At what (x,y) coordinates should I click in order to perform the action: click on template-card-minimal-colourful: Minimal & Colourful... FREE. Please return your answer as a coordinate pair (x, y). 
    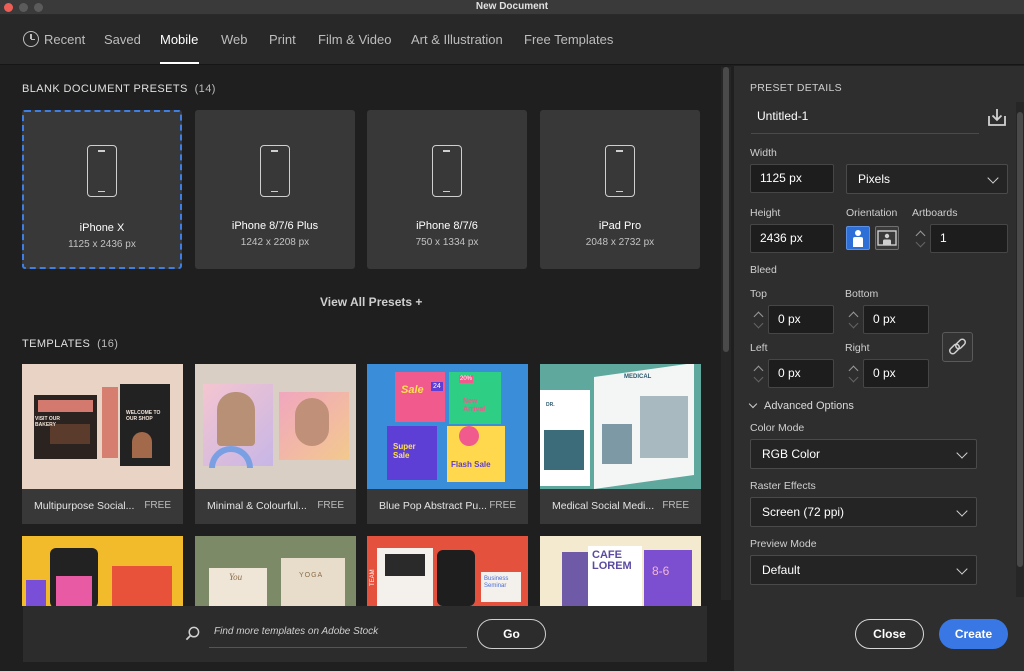
    Looking at the image, I should click on (275, 444).